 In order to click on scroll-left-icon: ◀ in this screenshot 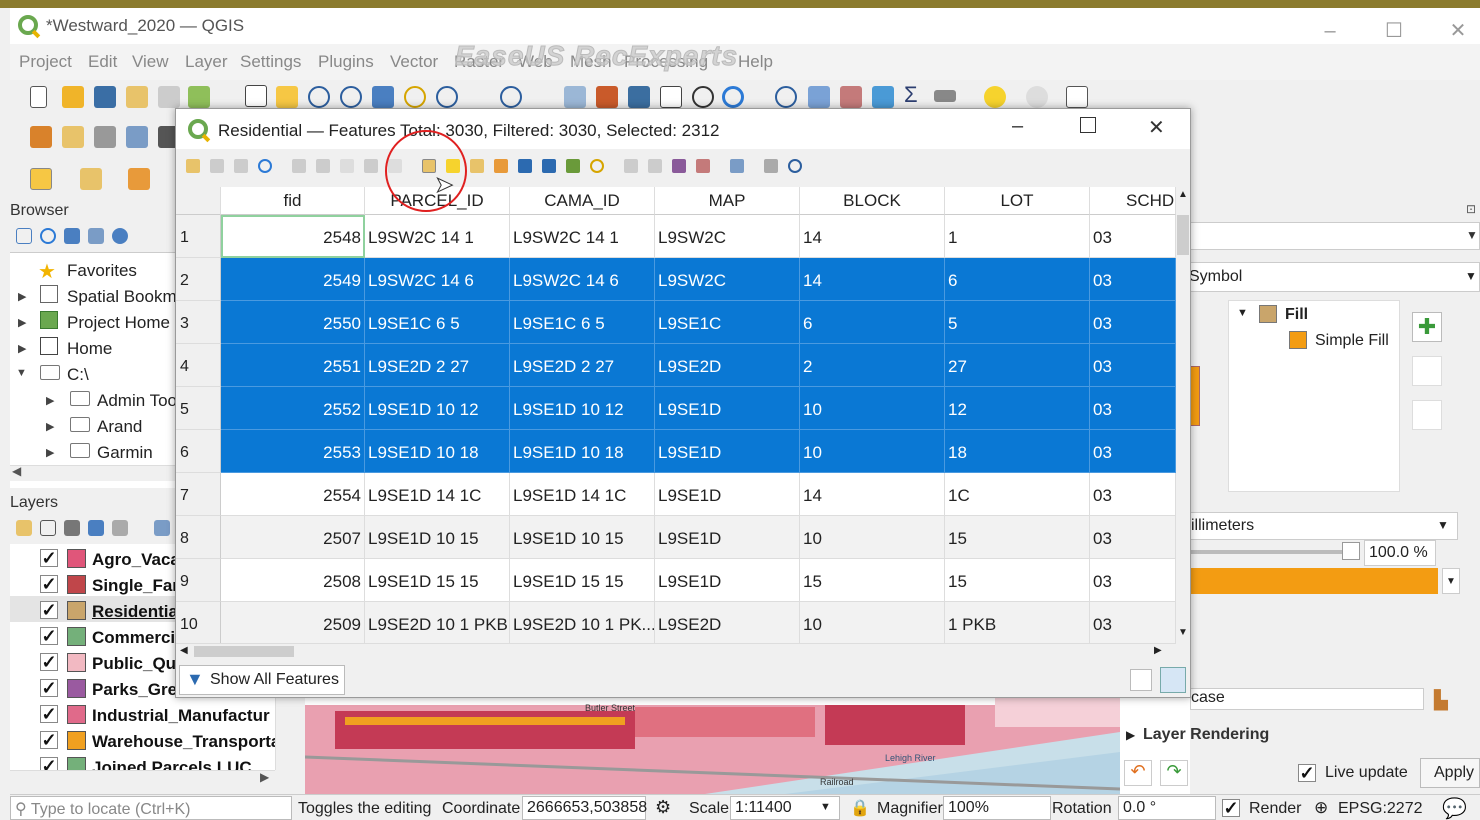, I will do `click(16, 471)`.